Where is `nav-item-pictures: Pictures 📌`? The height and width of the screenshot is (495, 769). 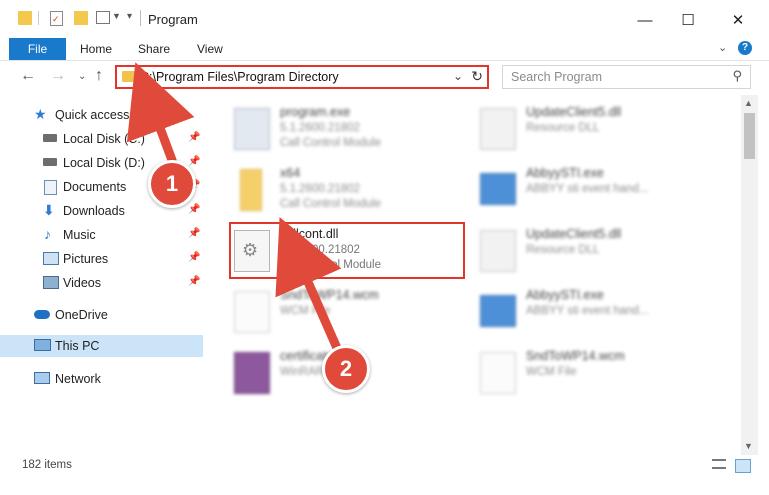 nav-item-pictures: Pictures 📌 is located at coordinates (102, 259).